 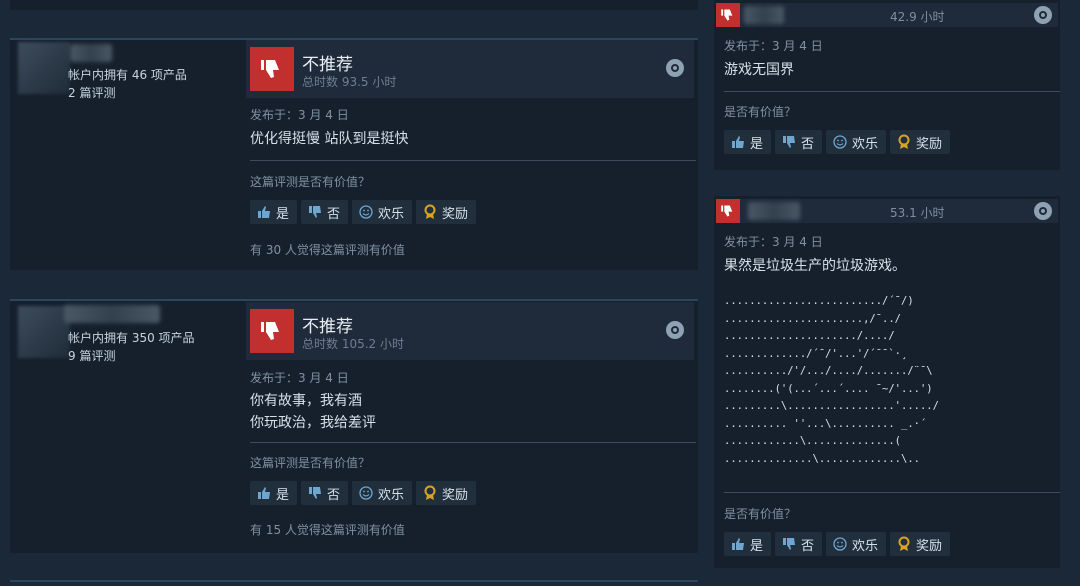 I want to click on hours-played: 总时数 105.2 小时, so click(x=353, y=344).